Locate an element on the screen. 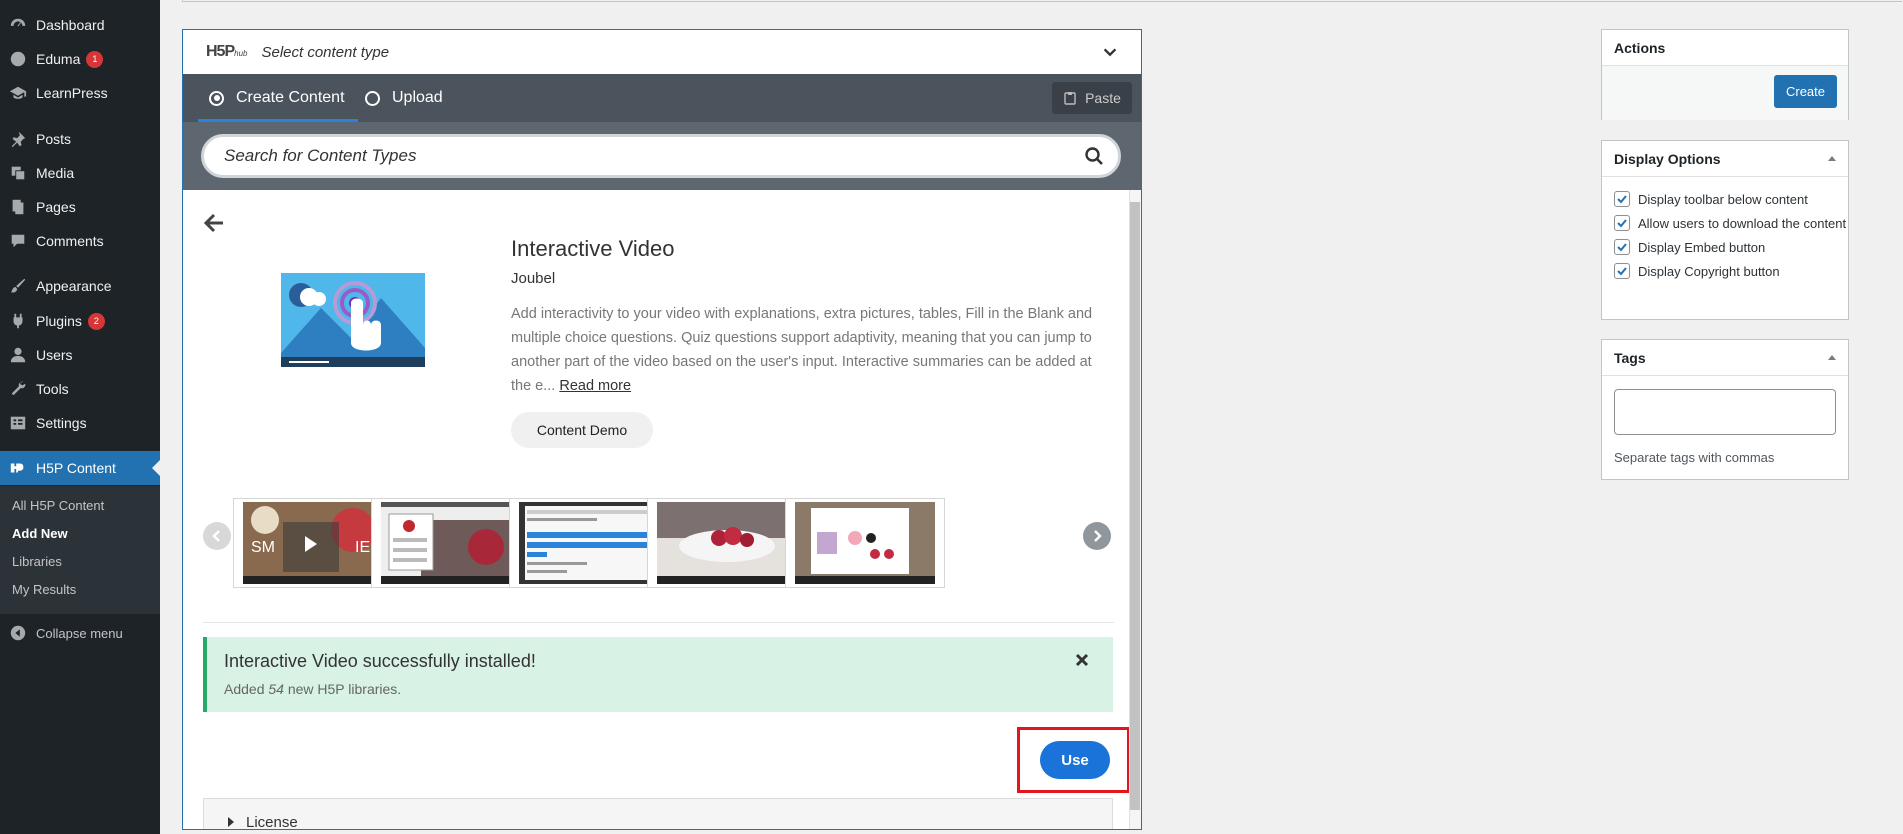 The height and width of the screenshot is (834, 1903). plug-icon is located at coordinates (18, 321).